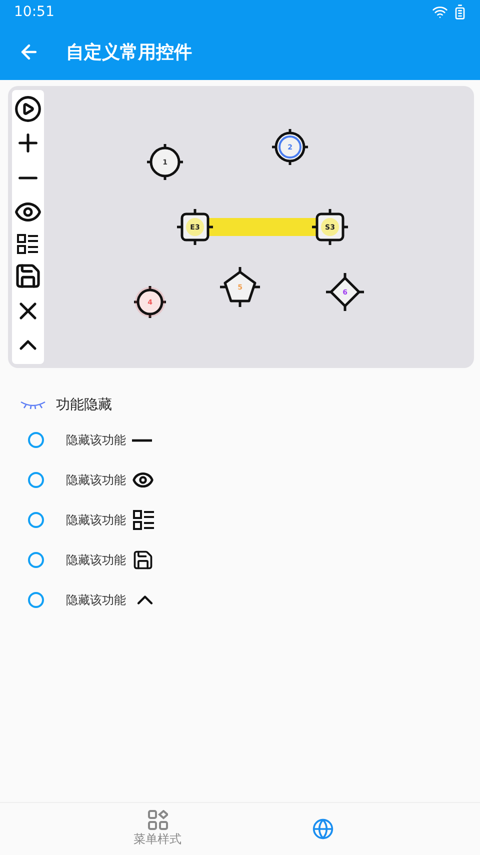 This screenshot has height=855, width=480. Describe the element at coordinates (129, 52) in the screenshot. I see `page-title: 自定义常用控件` at that location.